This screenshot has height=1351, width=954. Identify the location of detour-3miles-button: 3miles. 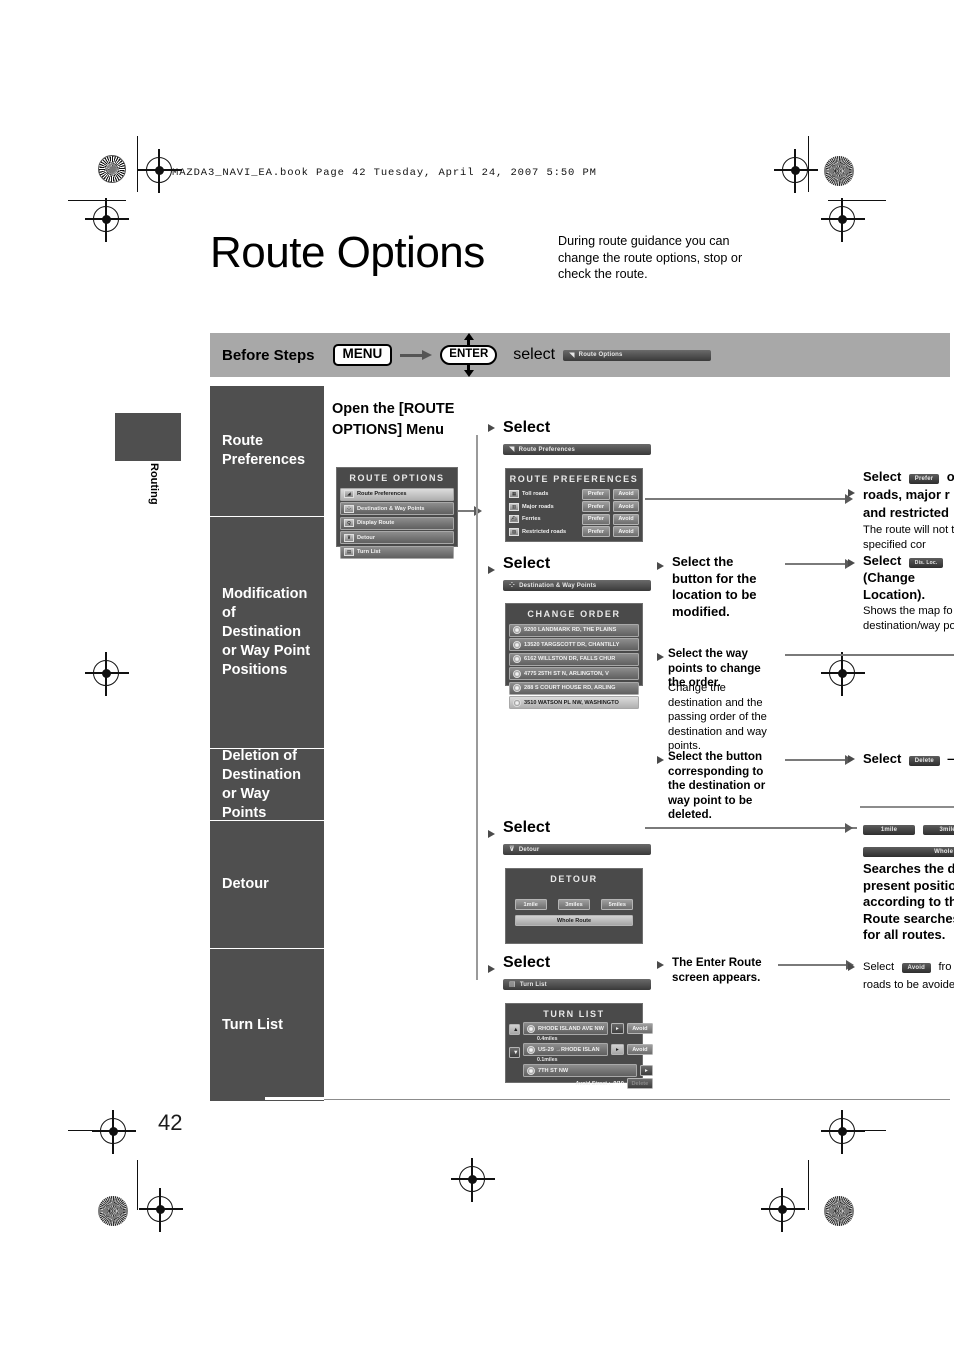
(573, 904).